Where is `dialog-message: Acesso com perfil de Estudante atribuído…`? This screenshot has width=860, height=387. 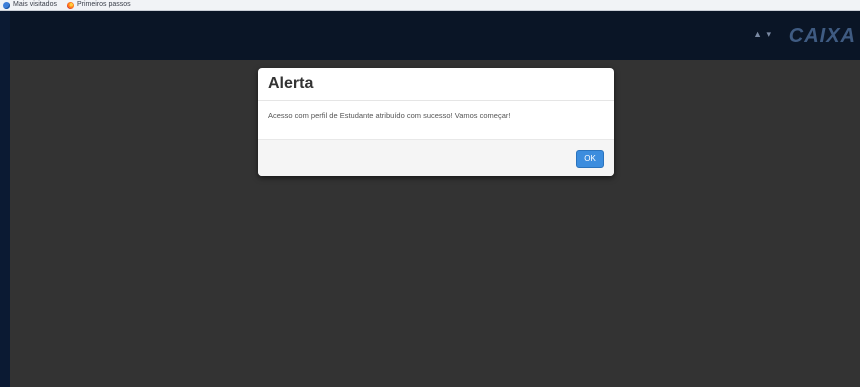 dialog-message: Acesso com perfil de Estudante atribuído… is located at coordinates (389, 115).